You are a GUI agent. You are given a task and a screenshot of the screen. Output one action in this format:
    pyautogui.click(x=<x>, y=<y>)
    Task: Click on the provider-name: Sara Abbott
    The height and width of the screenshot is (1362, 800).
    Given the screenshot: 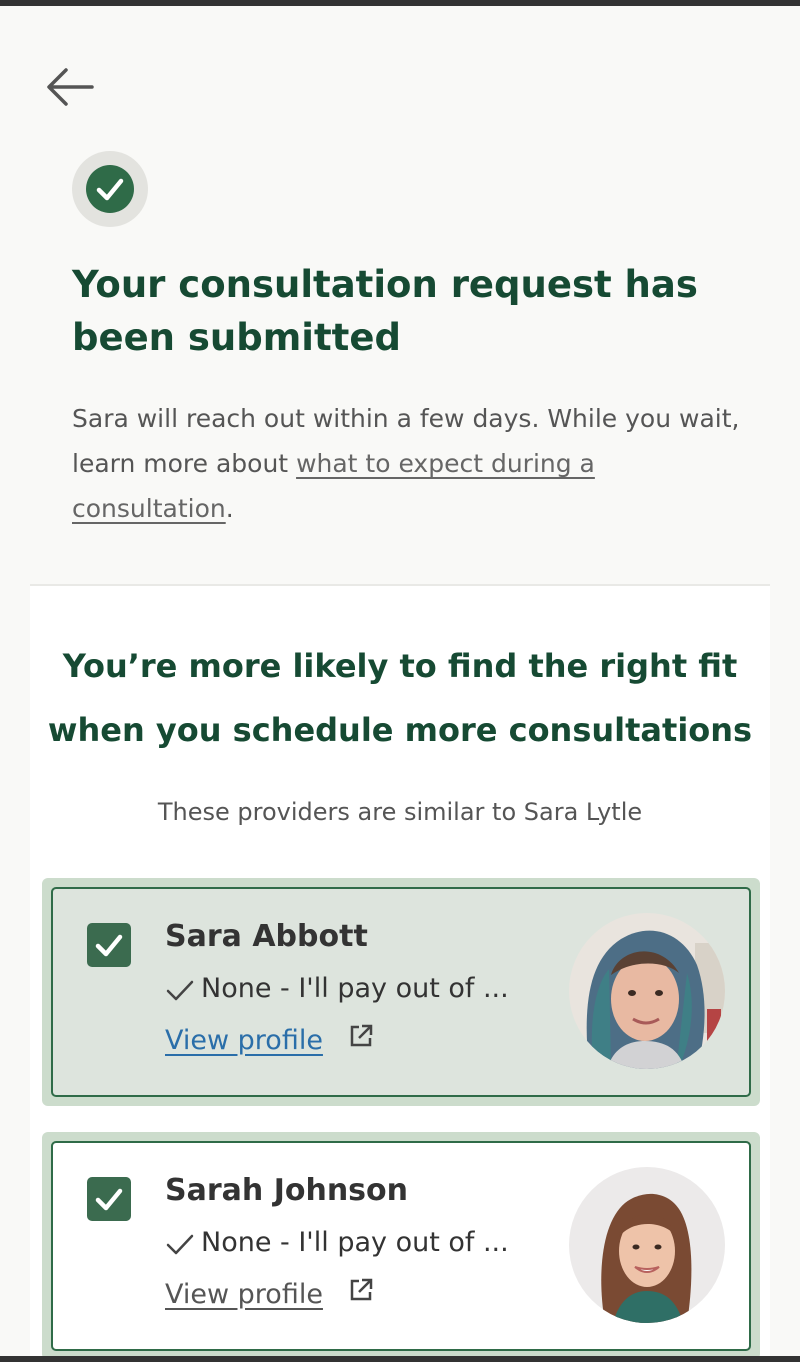 What is the action you would take?
    pyautogui.click(x=266, y=936)
    